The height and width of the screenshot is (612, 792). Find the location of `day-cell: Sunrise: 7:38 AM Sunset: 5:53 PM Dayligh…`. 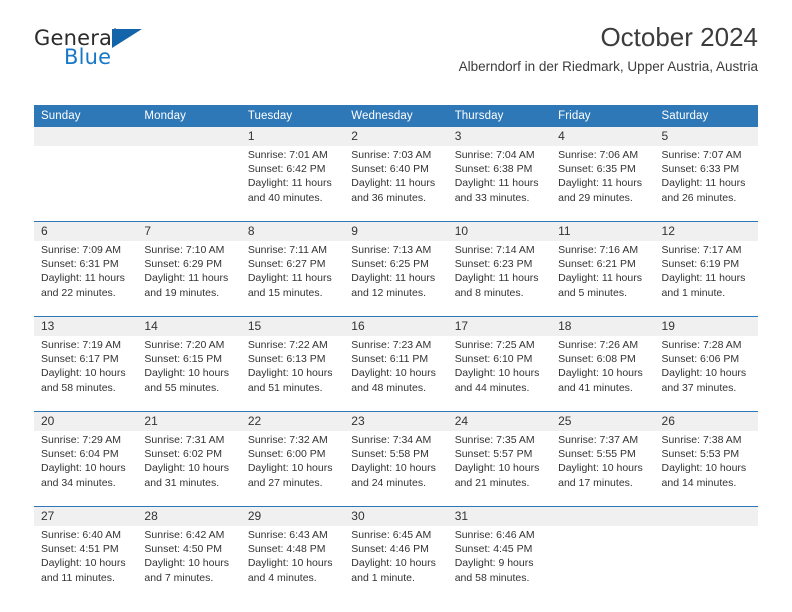

day-cell: Sunrise: 7:38 AM Sunset: 5:53 PM Dayligh… is located at coordinates (706, 469).